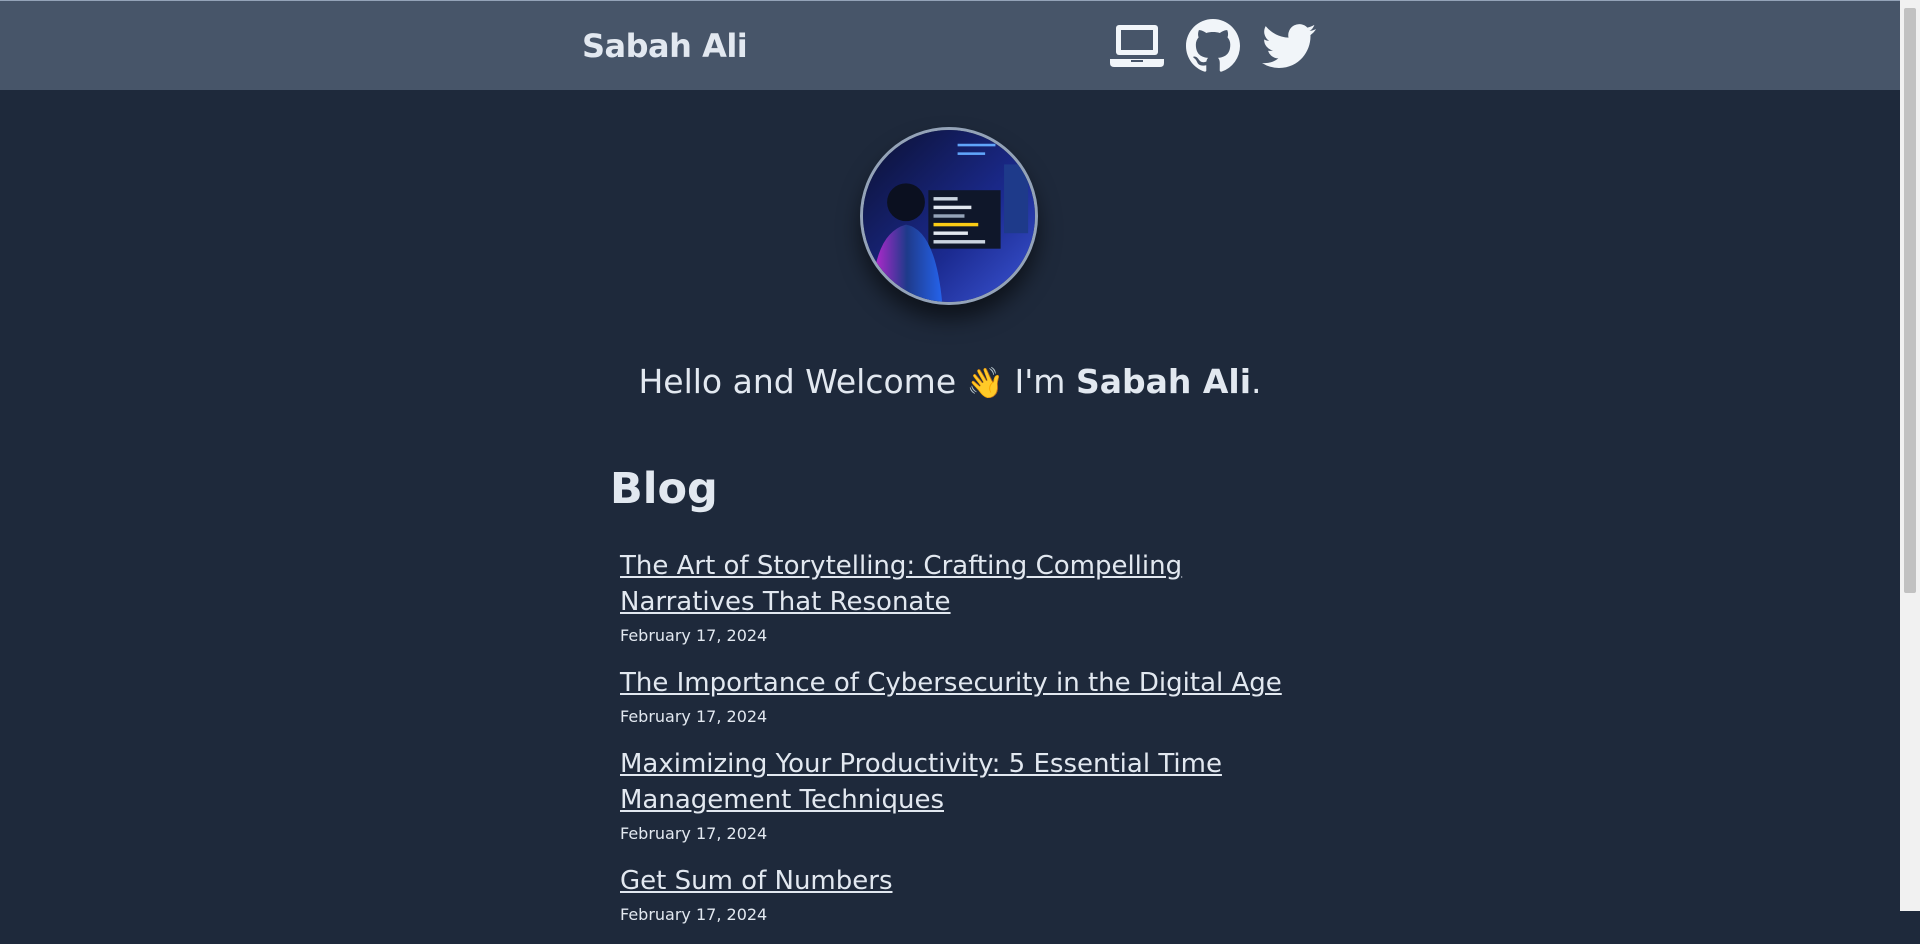 Image resolution: width=1920 pixels, height=944 pixels. What do you see at coordinates (1040, 381) in the screenshot?
I see `greeting-mid: I'm` at bounding box center [1040, 381].